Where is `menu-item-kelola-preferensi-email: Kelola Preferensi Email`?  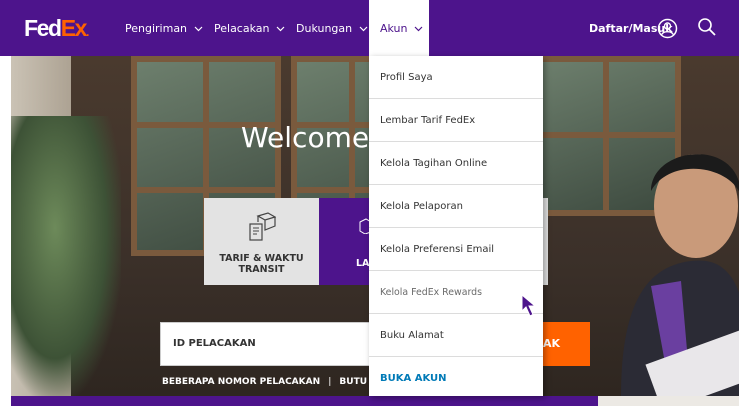
menu-item-kelola-preferensi-email: Kelola Preferensi Email is located at coordinates (456, 249).